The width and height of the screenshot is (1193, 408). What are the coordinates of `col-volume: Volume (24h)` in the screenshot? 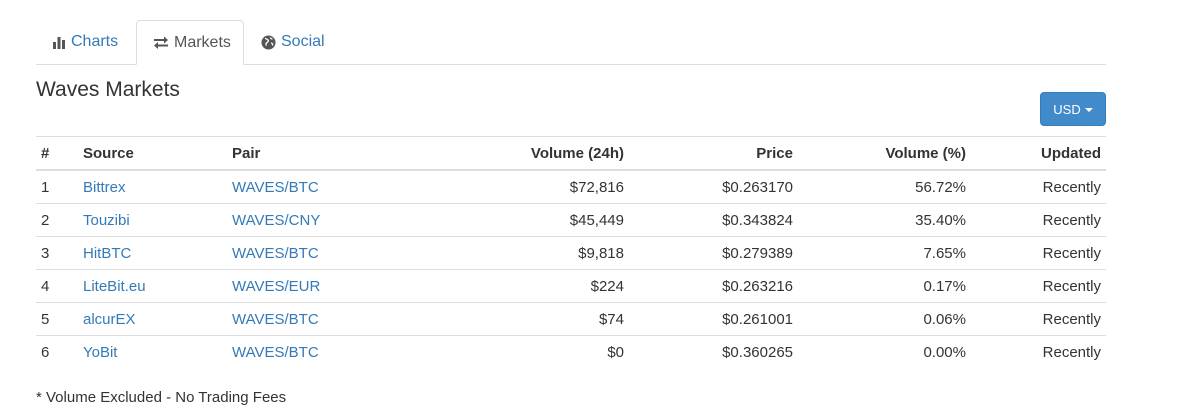 It's located at (508, 153).